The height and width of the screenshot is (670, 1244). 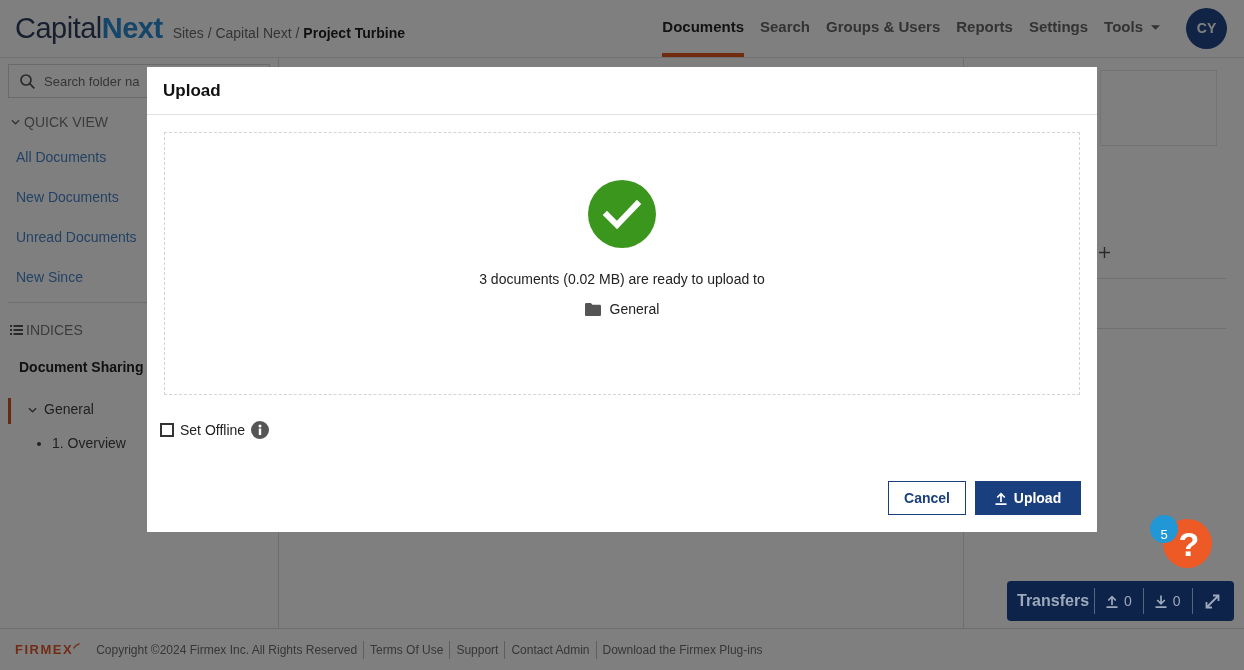 I want to click on notification-badge: 5, so click(x=1164, y=529).